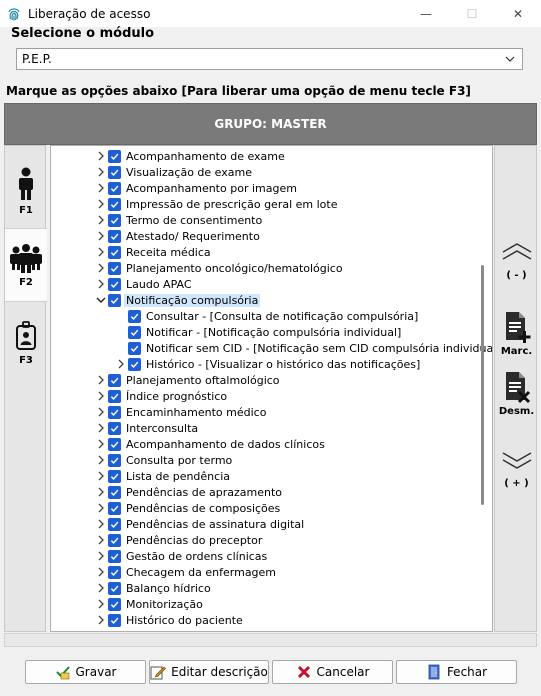 This screenshot has height=696, width=541. What do you see at coordinates (200, 524) in the screenshot?
I see `tree-item: Pendências de assinatura digital` at bounding box center [200, 524].